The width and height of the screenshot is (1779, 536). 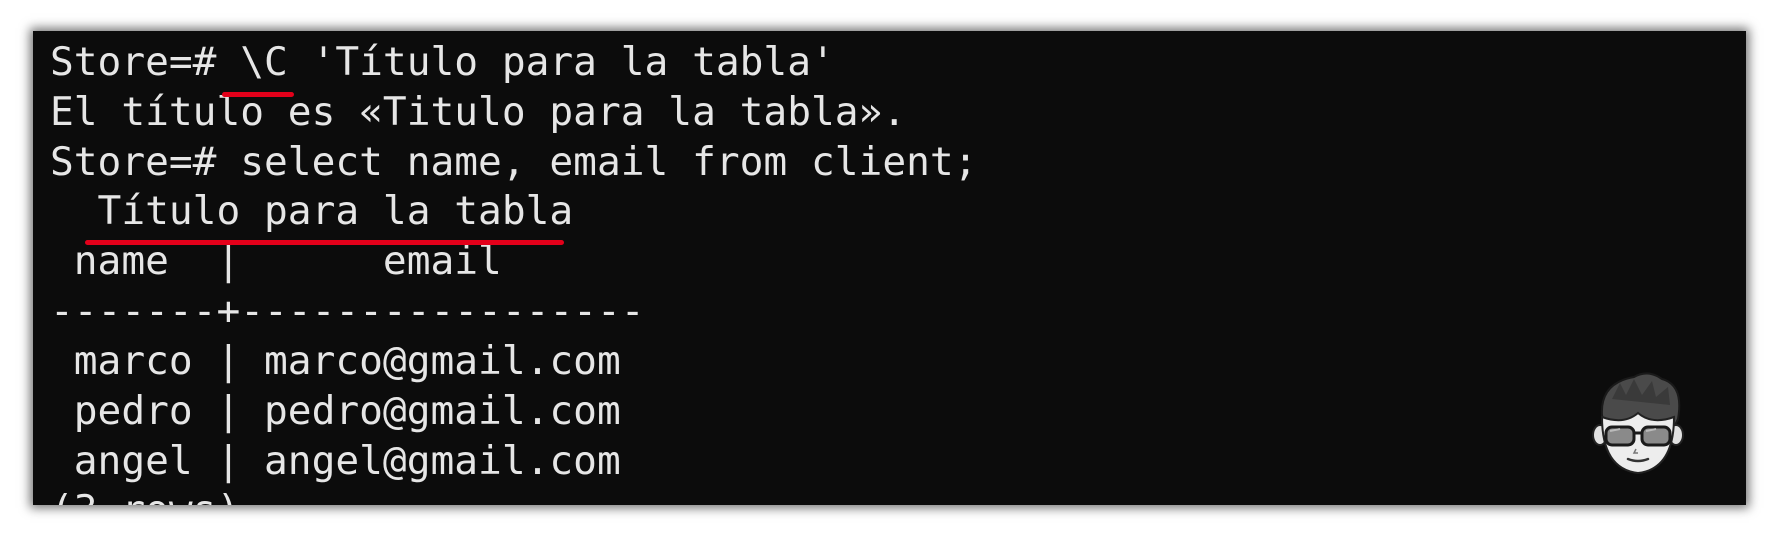 I want to click on terminal-line: Store=# select name, email from client;, so click(x=514, y=162).